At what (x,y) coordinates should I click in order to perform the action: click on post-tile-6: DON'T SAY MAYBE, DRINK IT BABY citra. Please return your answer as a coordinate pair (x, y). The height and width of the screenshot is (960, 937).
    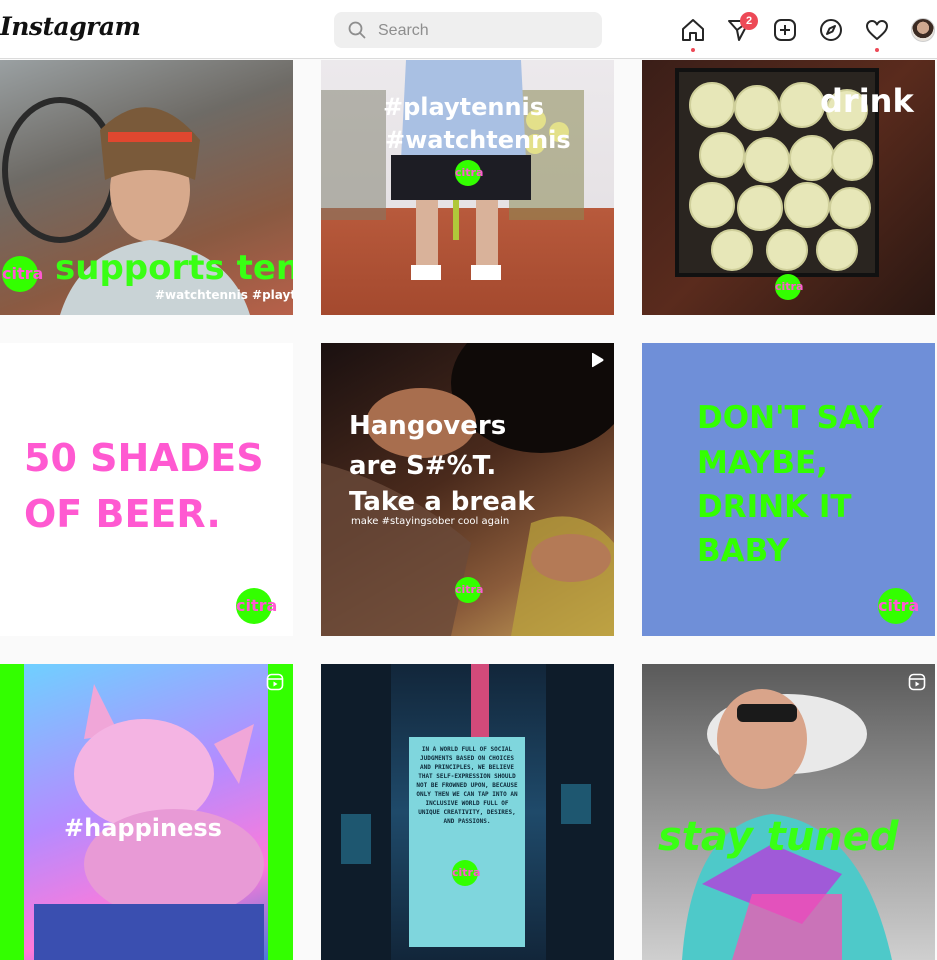
    Looking at the image, I should click on (788, 489).